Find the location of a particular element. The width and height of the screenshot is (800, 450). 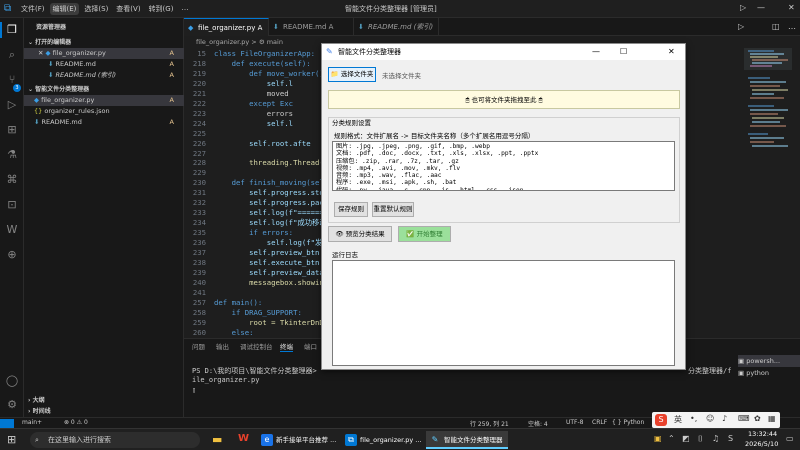

open-editor-item: ⬇ README.md (索引) A is located at coordinates (104, 75).